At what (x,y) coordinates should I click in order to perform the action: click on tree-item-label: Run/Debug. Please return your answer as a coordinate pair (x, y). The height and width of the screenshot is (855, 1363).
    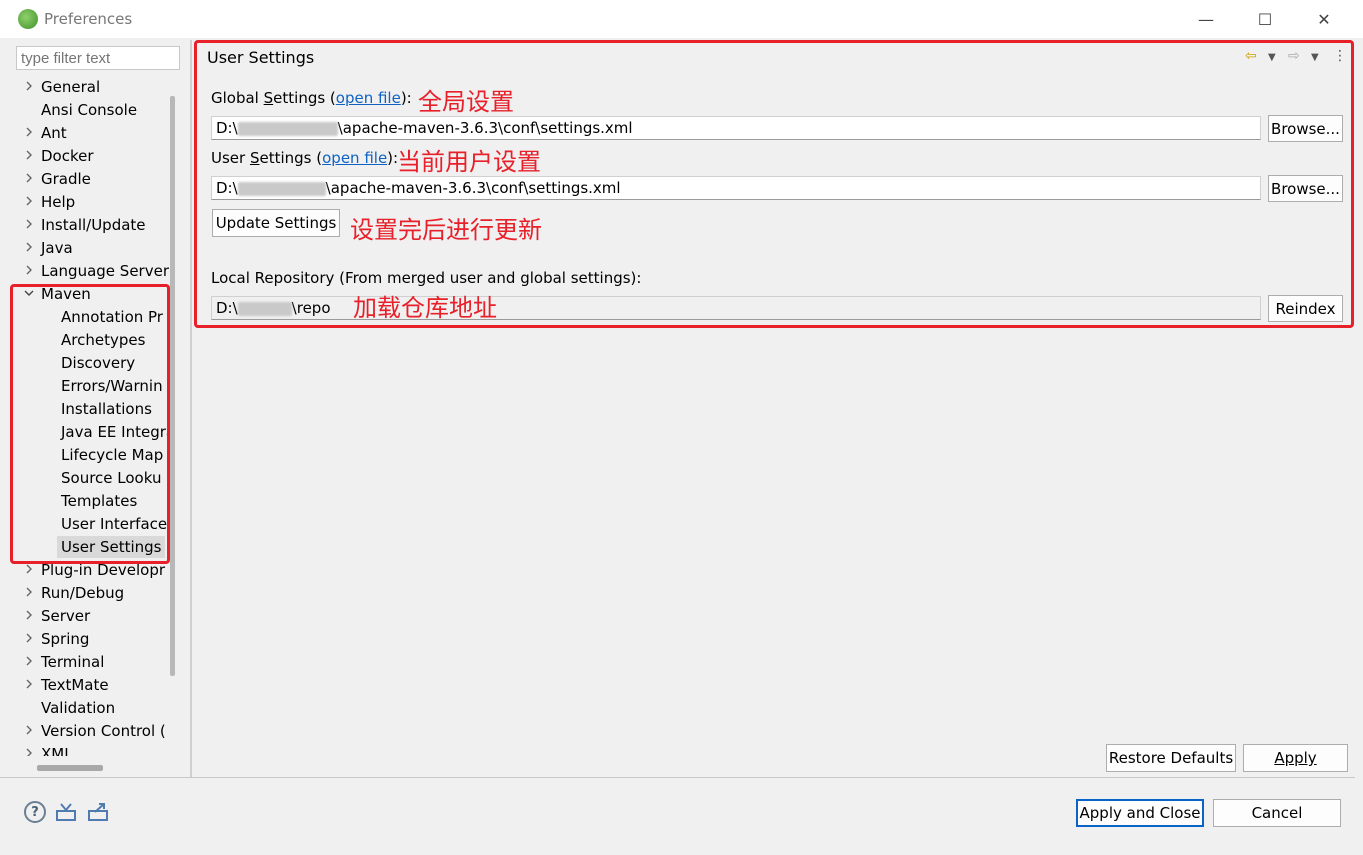
    Looking at the image, I should click on (83, 593).